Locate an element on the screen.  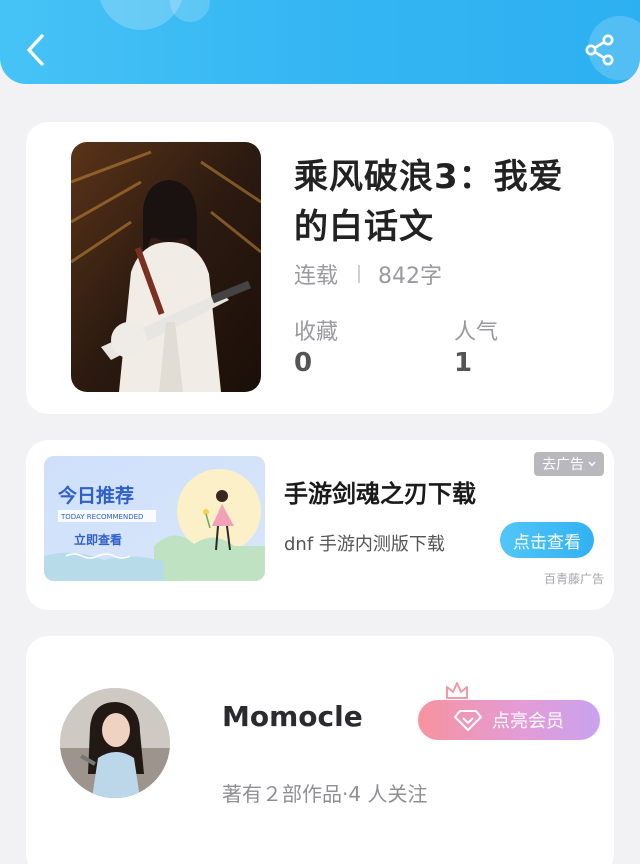
decorative-bubble is located at coordinates (190, 11).